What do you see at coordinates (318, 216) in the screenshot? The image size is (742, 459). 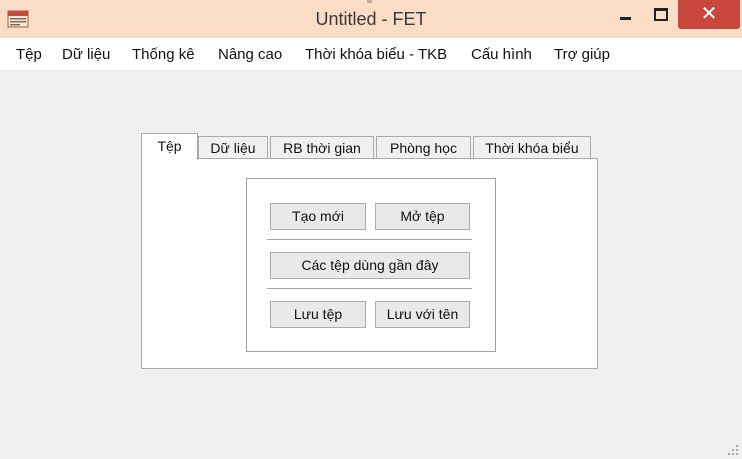 I see `new-file-button: Tạo mới` at bounding box center [318, 216].